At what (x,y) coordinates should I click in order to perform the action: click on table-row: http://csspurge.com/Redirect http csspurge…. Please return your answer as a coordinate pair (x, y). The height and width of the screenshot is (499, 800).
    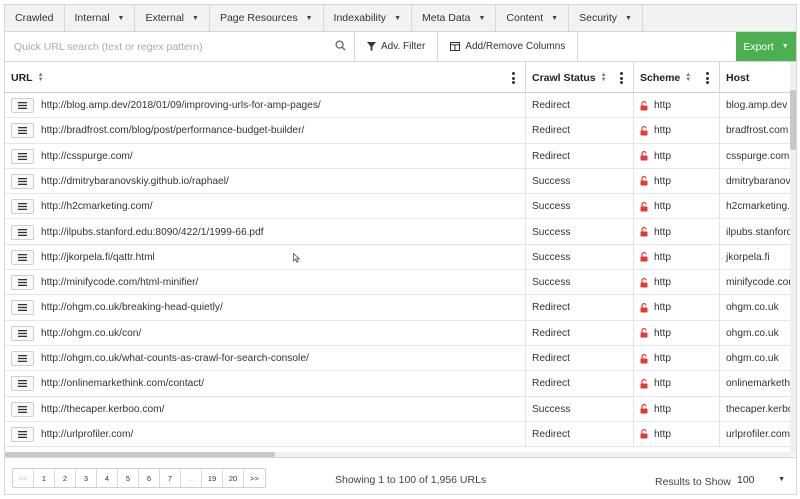
    Looking at the image, I should click on (397, 156).